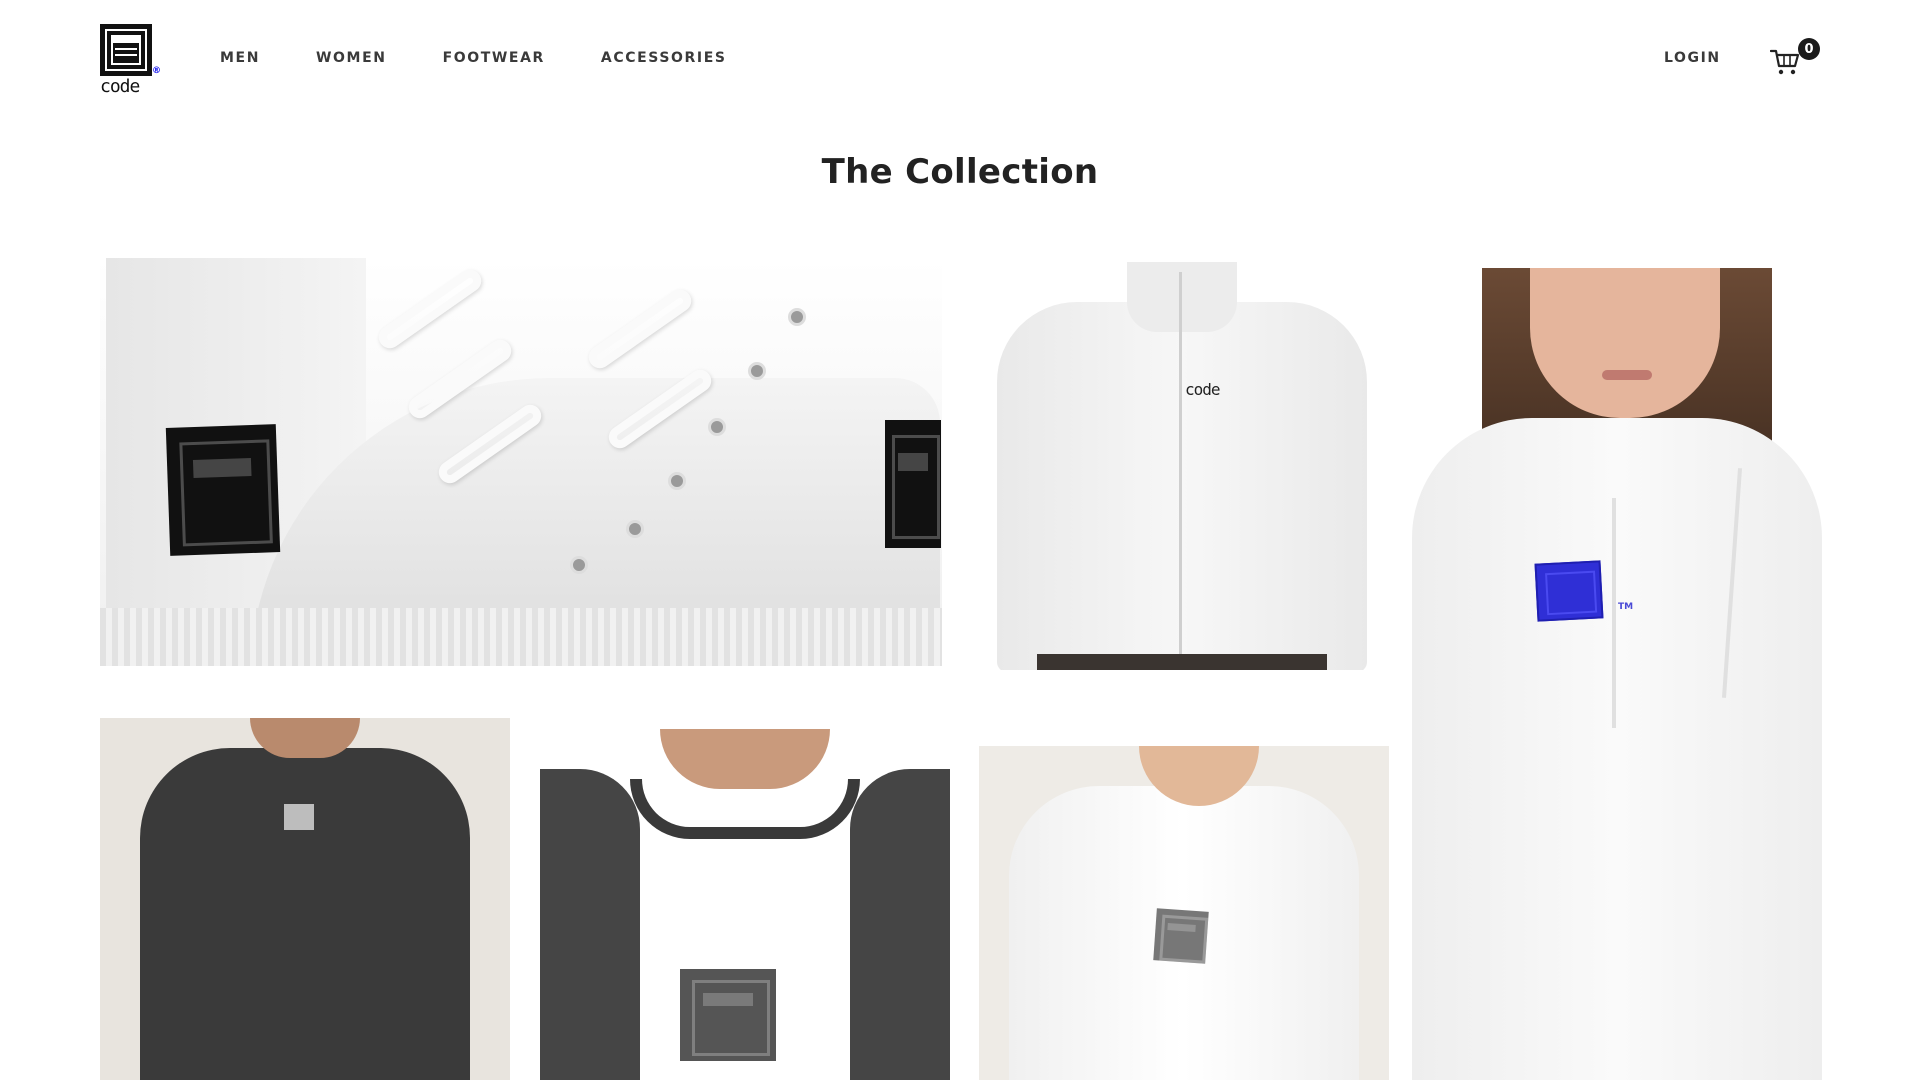 This screenshot has width=1920, height=1080. Describe the element at coordinates (960, 172) in the screenshot. I see `page-title: The Collection` at that location.